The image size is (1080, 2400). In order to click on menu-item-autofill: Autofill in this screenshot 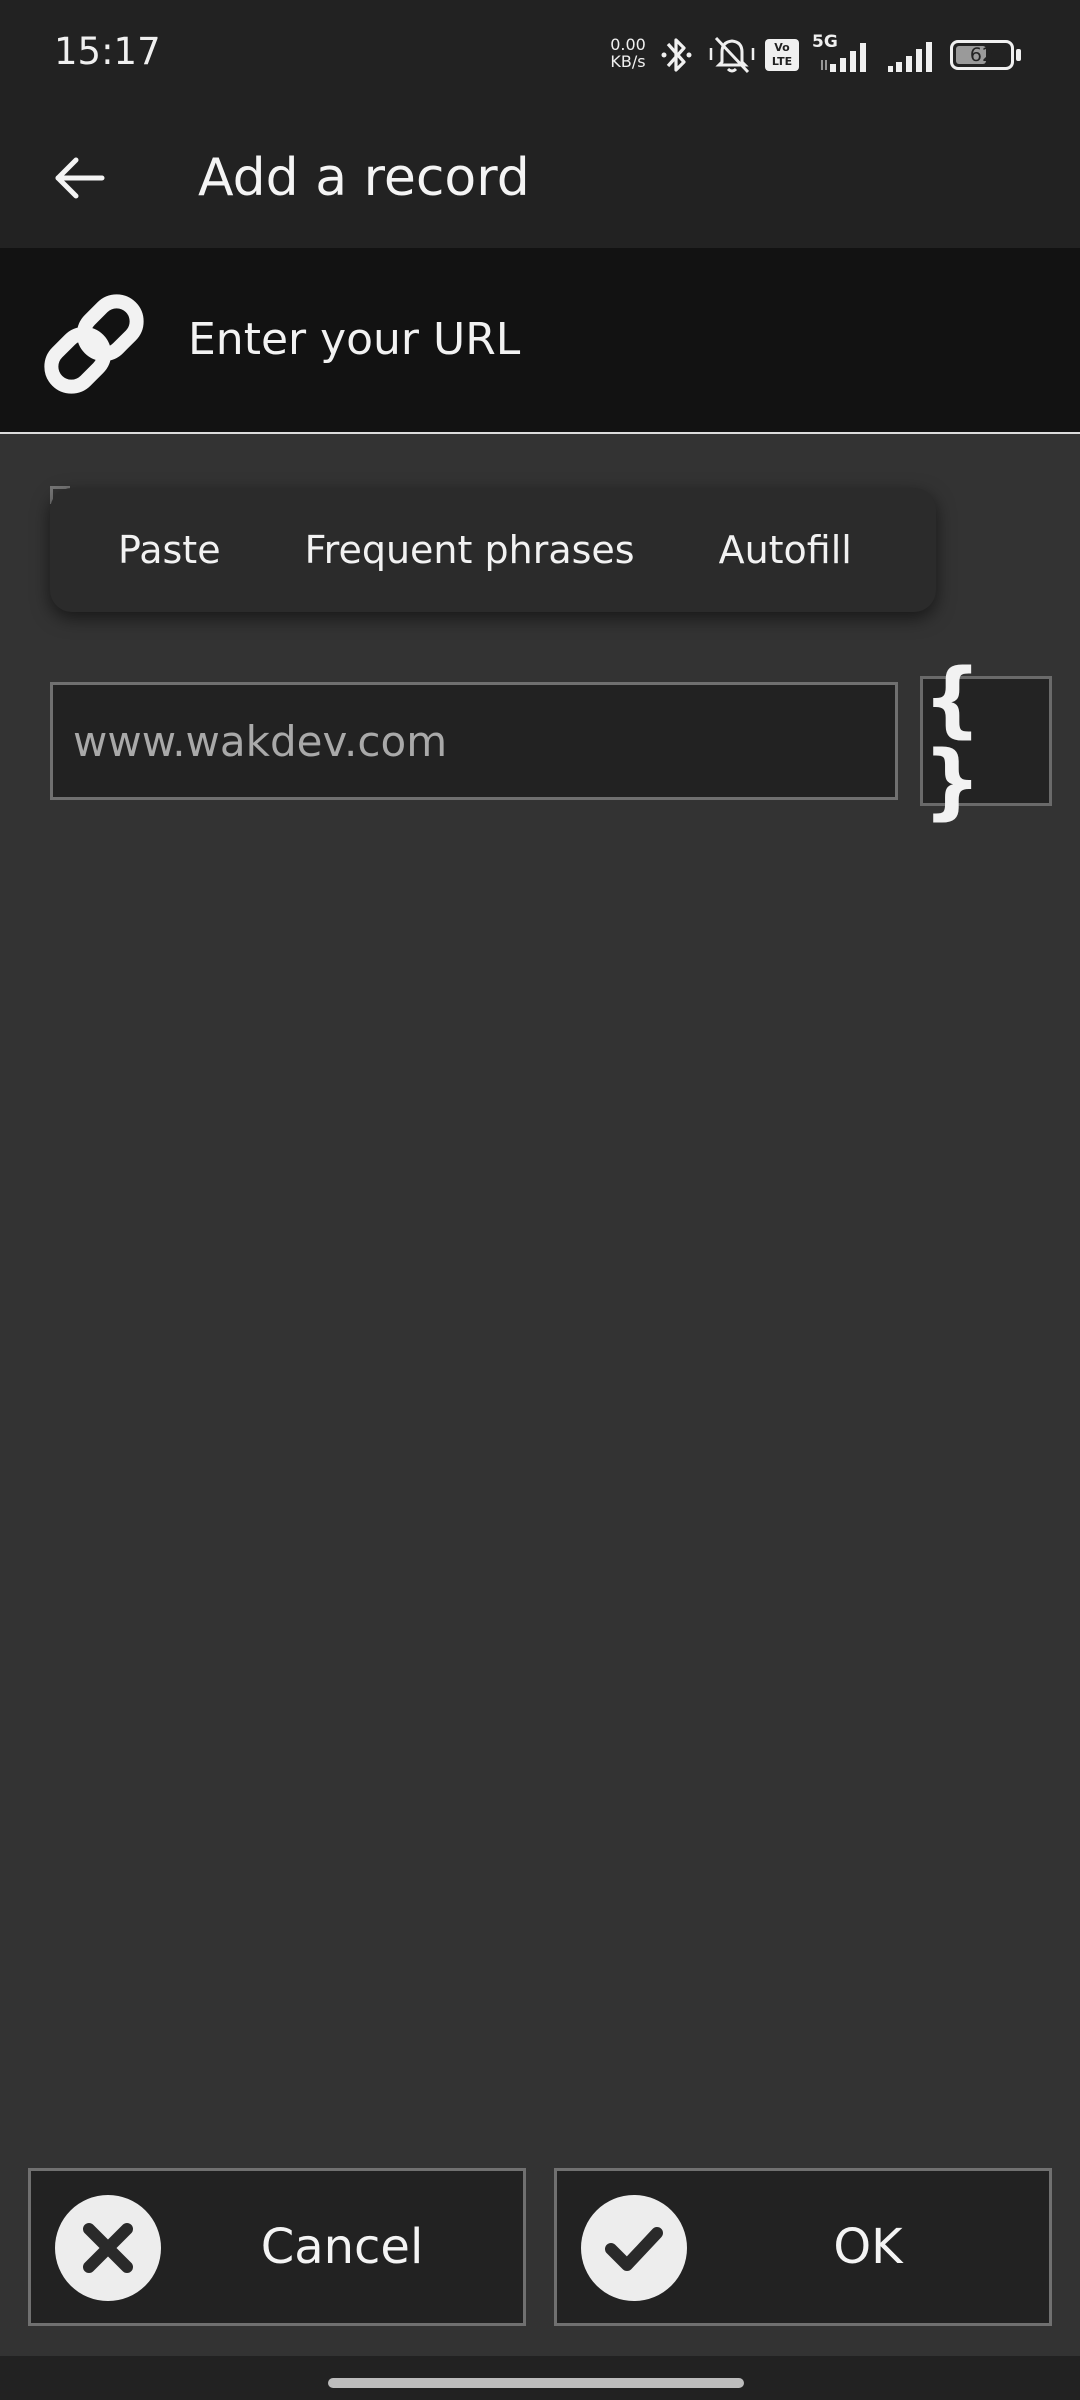, I will do `click(785, 550)`.